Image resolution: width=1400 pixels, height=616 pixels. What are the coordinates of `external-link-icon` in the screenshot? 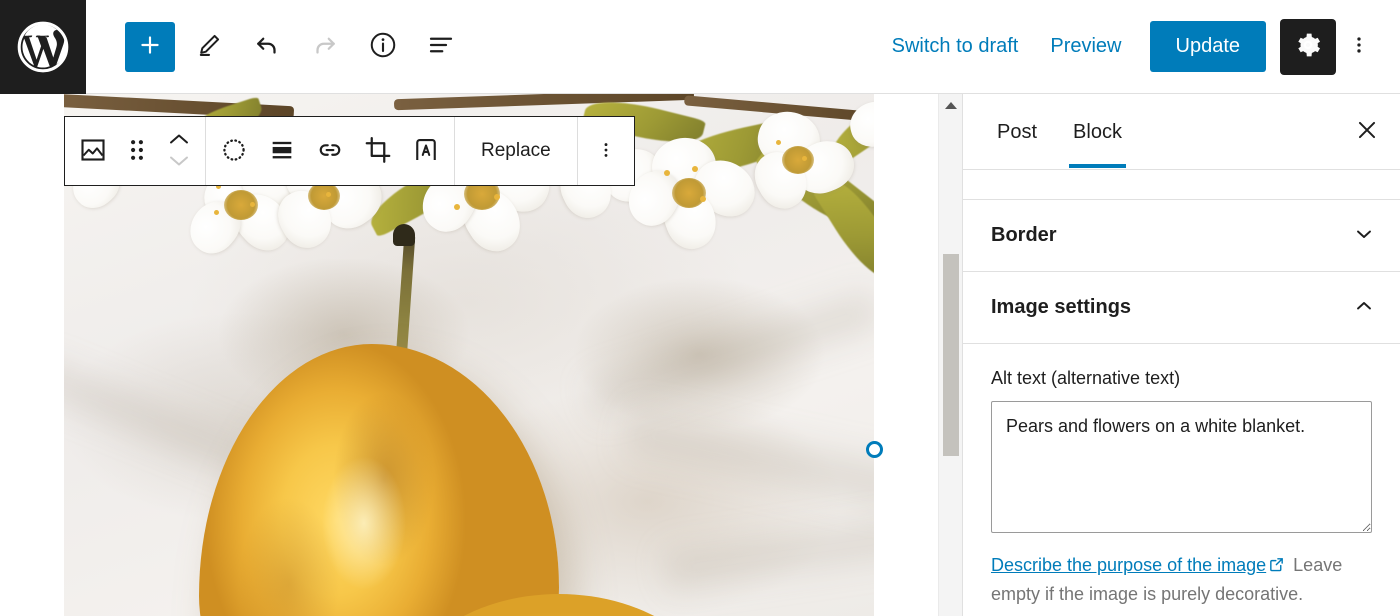 It's located at (1276, 567).